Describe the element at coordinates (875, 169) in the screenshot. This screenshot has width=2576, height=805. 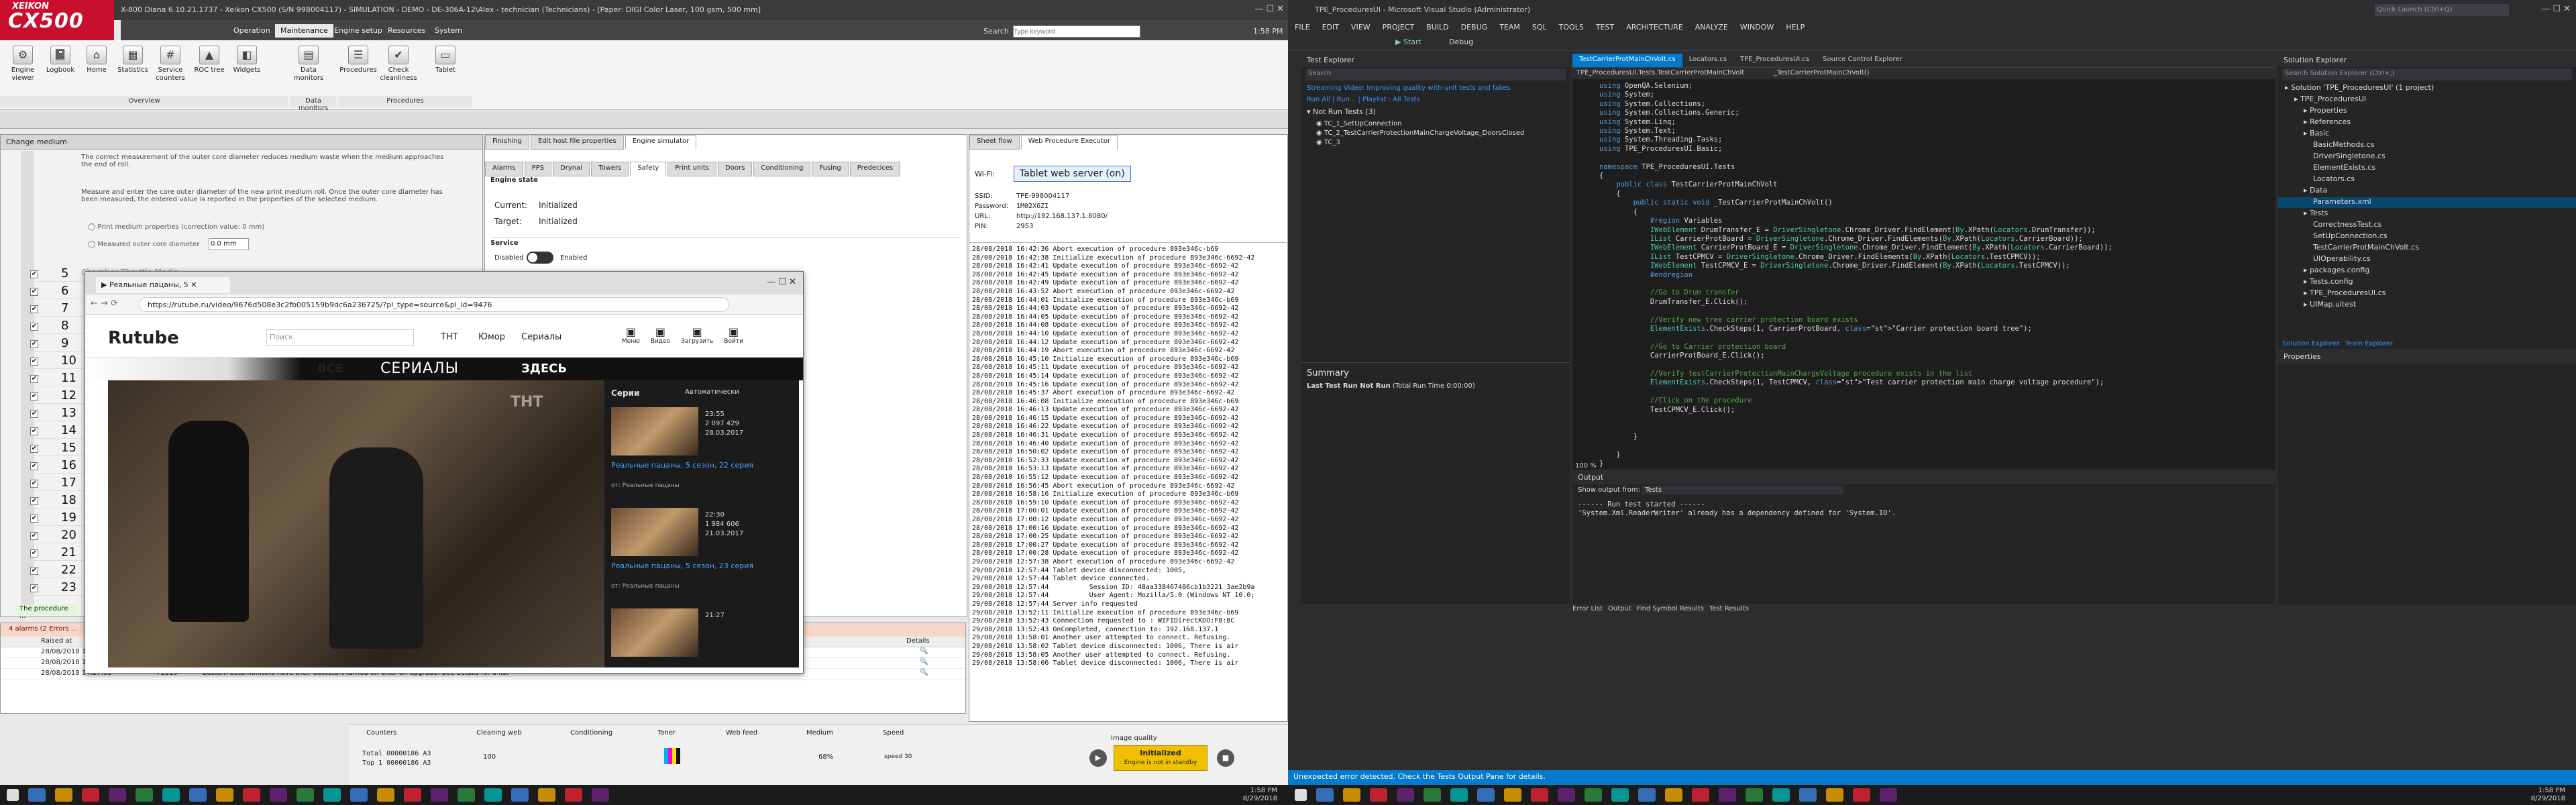
I see `sim-tab-predecices: Predecices` at that location.